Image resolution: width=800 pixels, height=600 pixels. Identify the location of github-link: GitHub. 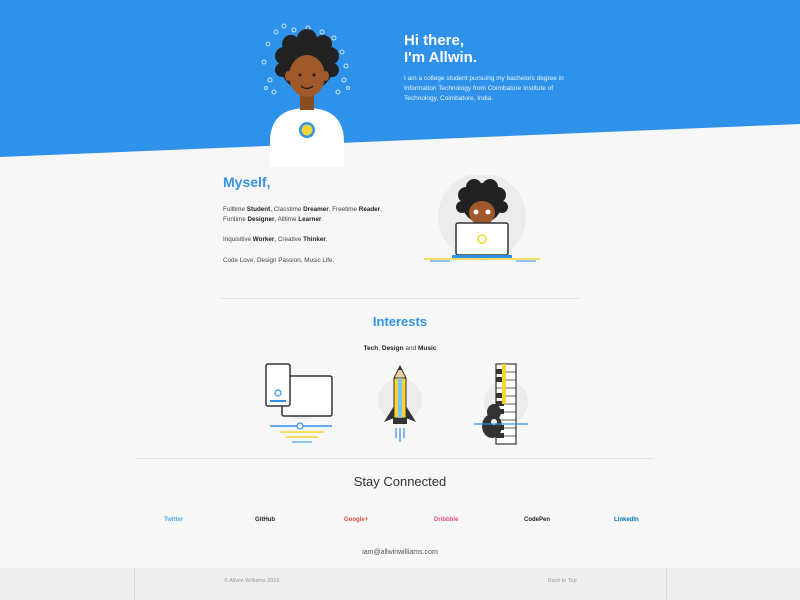
(265, 520).